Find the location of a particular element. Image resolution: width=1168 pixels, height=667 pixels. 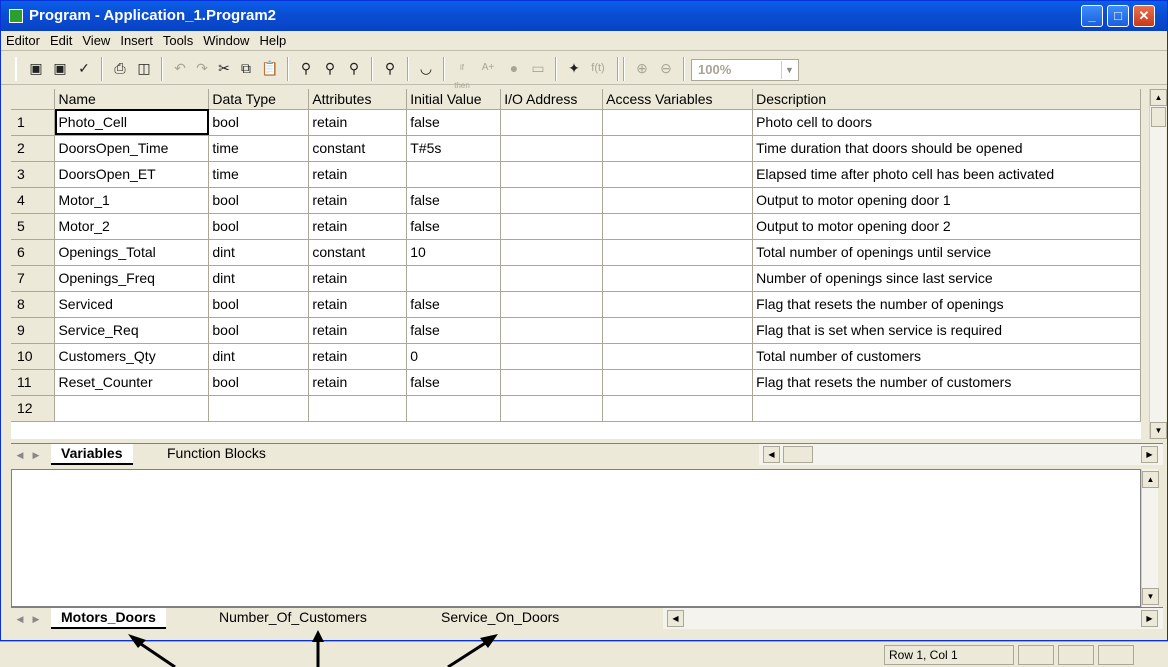

annotation-arrows is located at coordinates (313, 648).